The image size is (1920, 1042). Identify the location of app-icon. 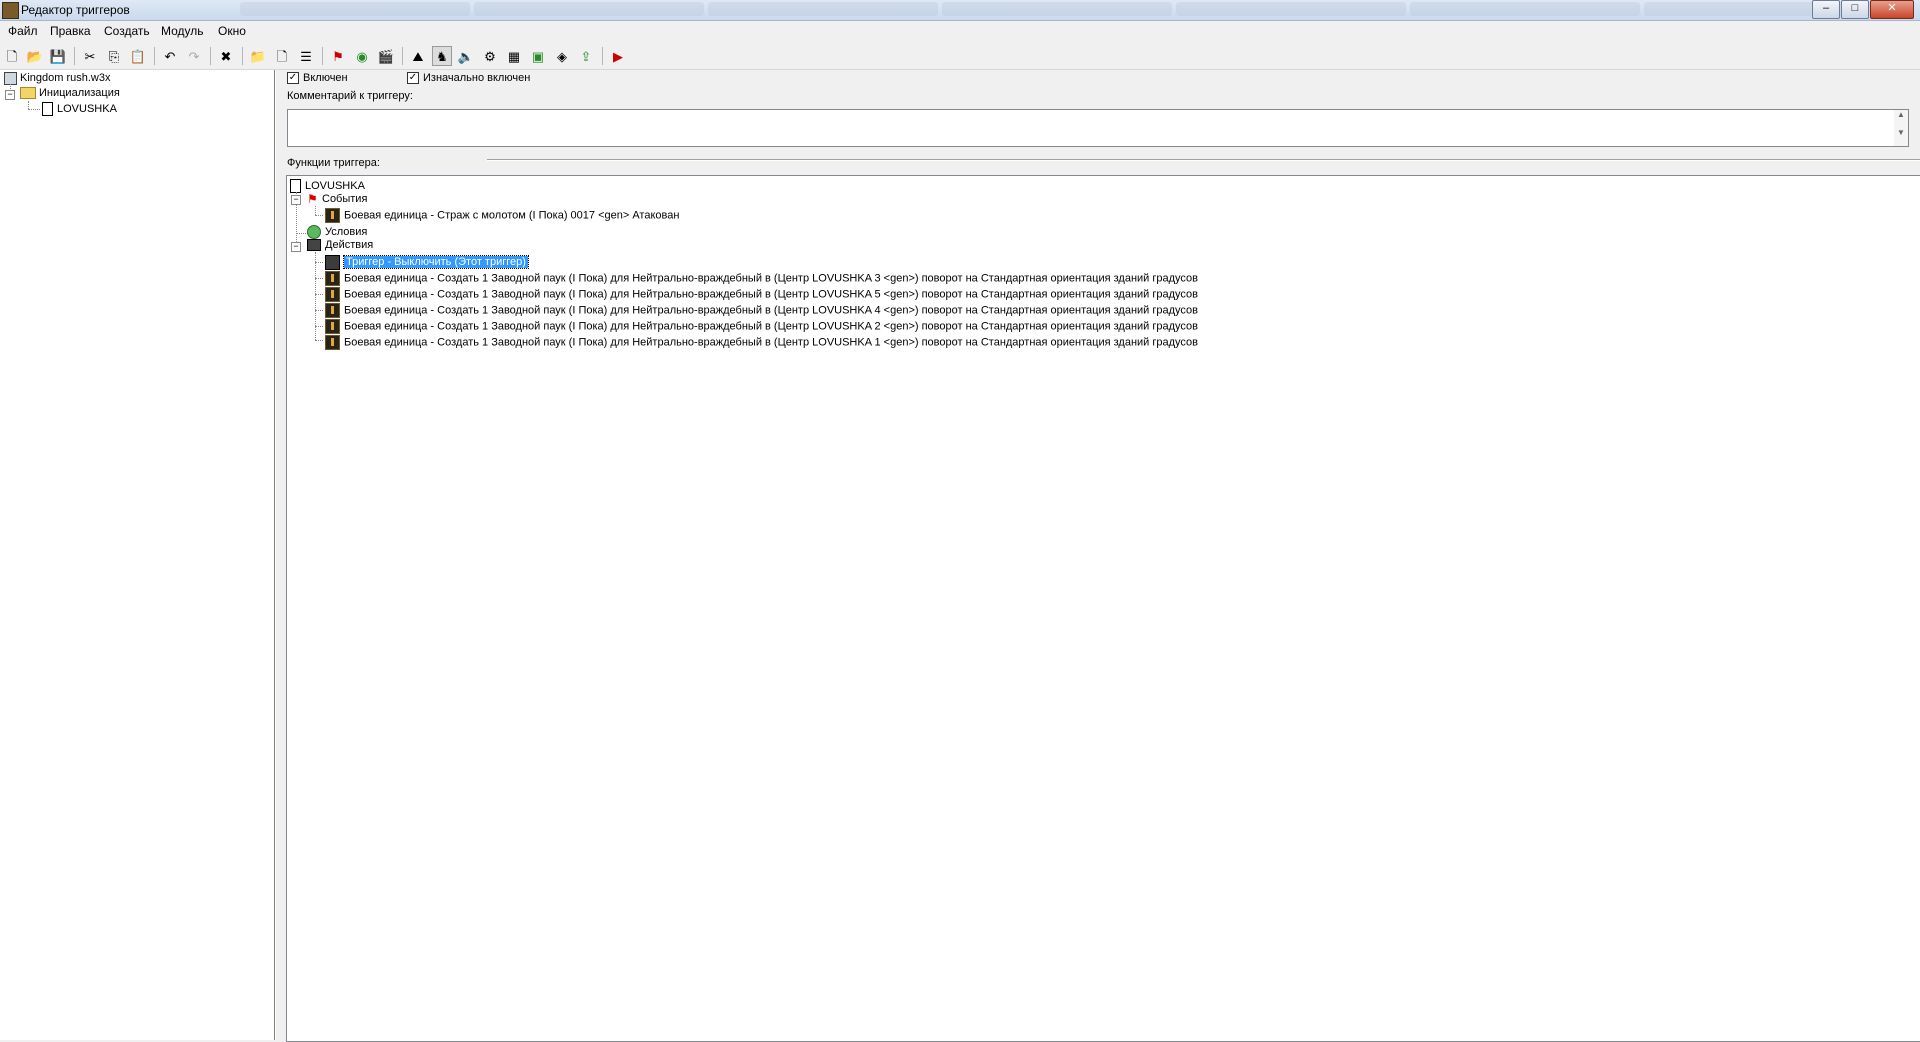
(10, 10).